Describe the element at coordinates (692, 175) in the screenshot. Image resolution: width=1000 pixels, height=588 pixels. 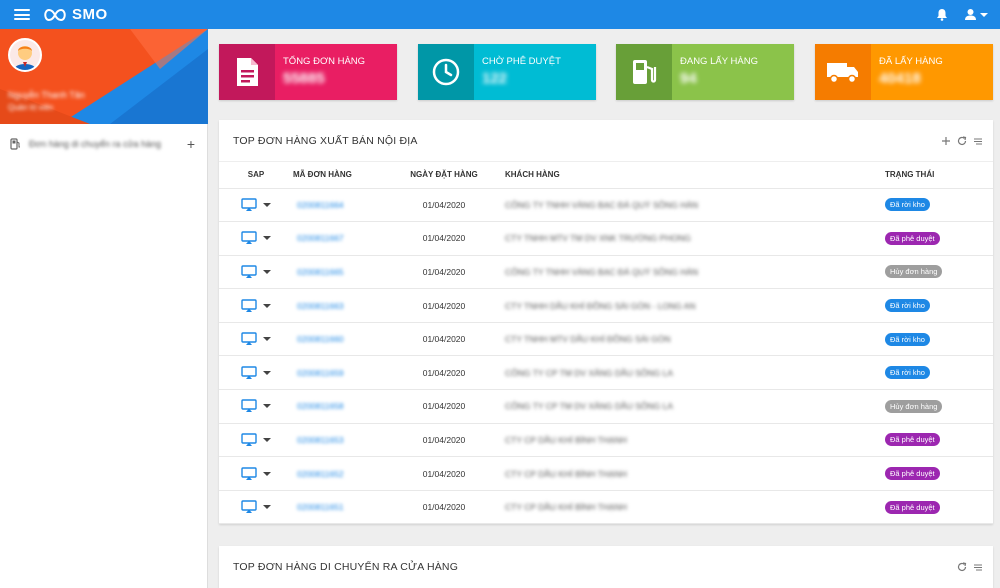
I see `column-header-customer: KHÁCH HÀNG` at that location.